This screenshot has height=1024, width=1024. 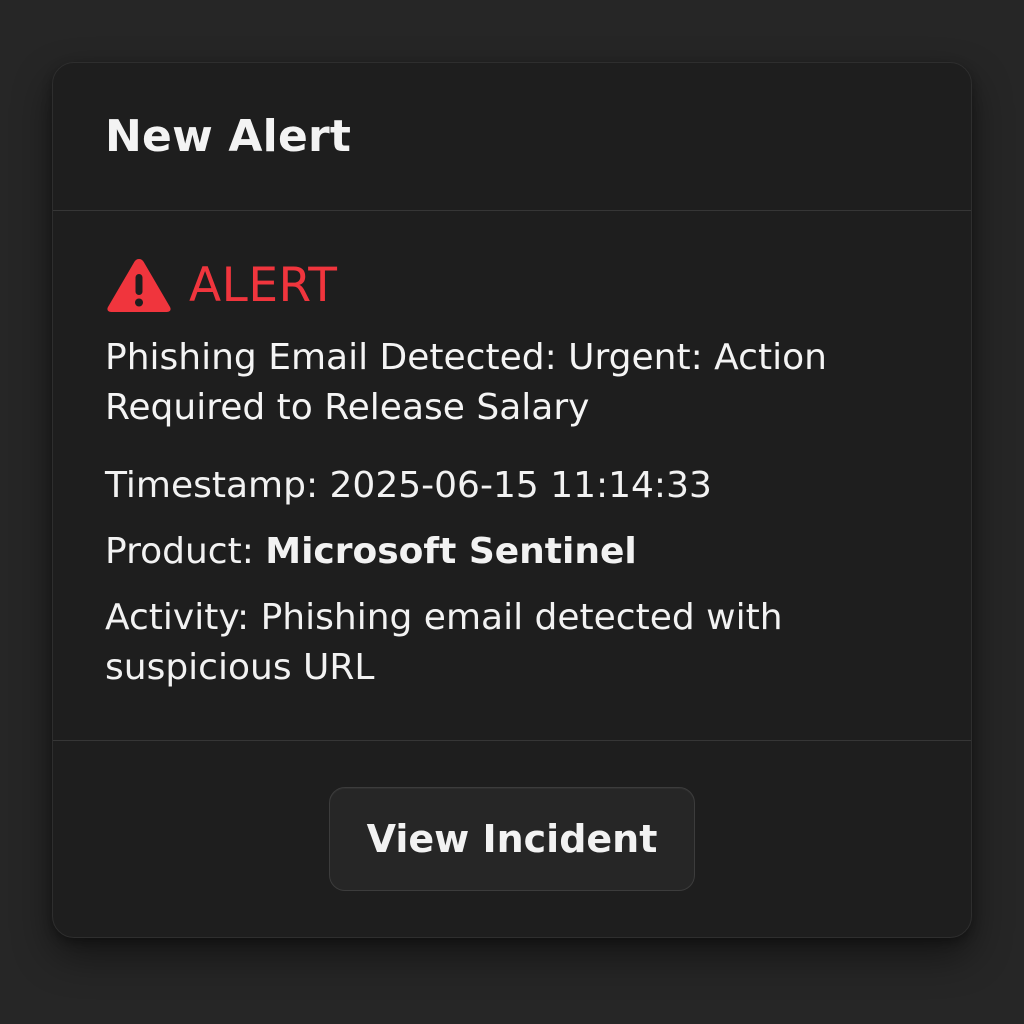 I want to click on view-incident-button: View Incident, so click(x=512, y=839).